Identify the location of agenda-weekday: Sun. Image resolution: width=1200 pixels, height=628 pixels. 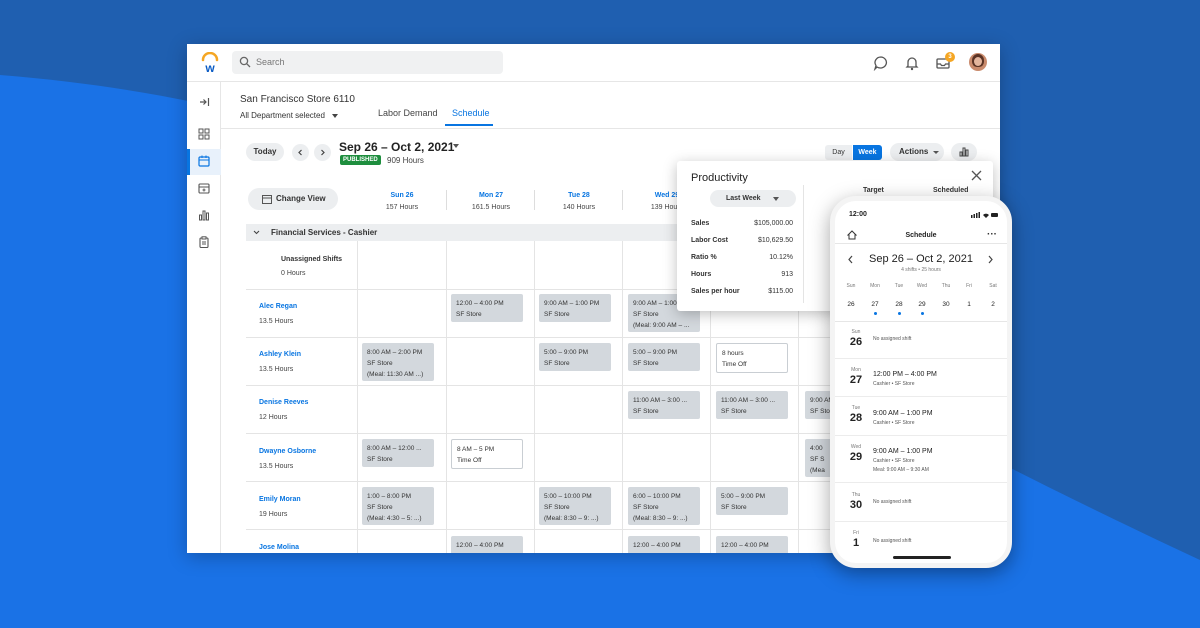
(856, 332).